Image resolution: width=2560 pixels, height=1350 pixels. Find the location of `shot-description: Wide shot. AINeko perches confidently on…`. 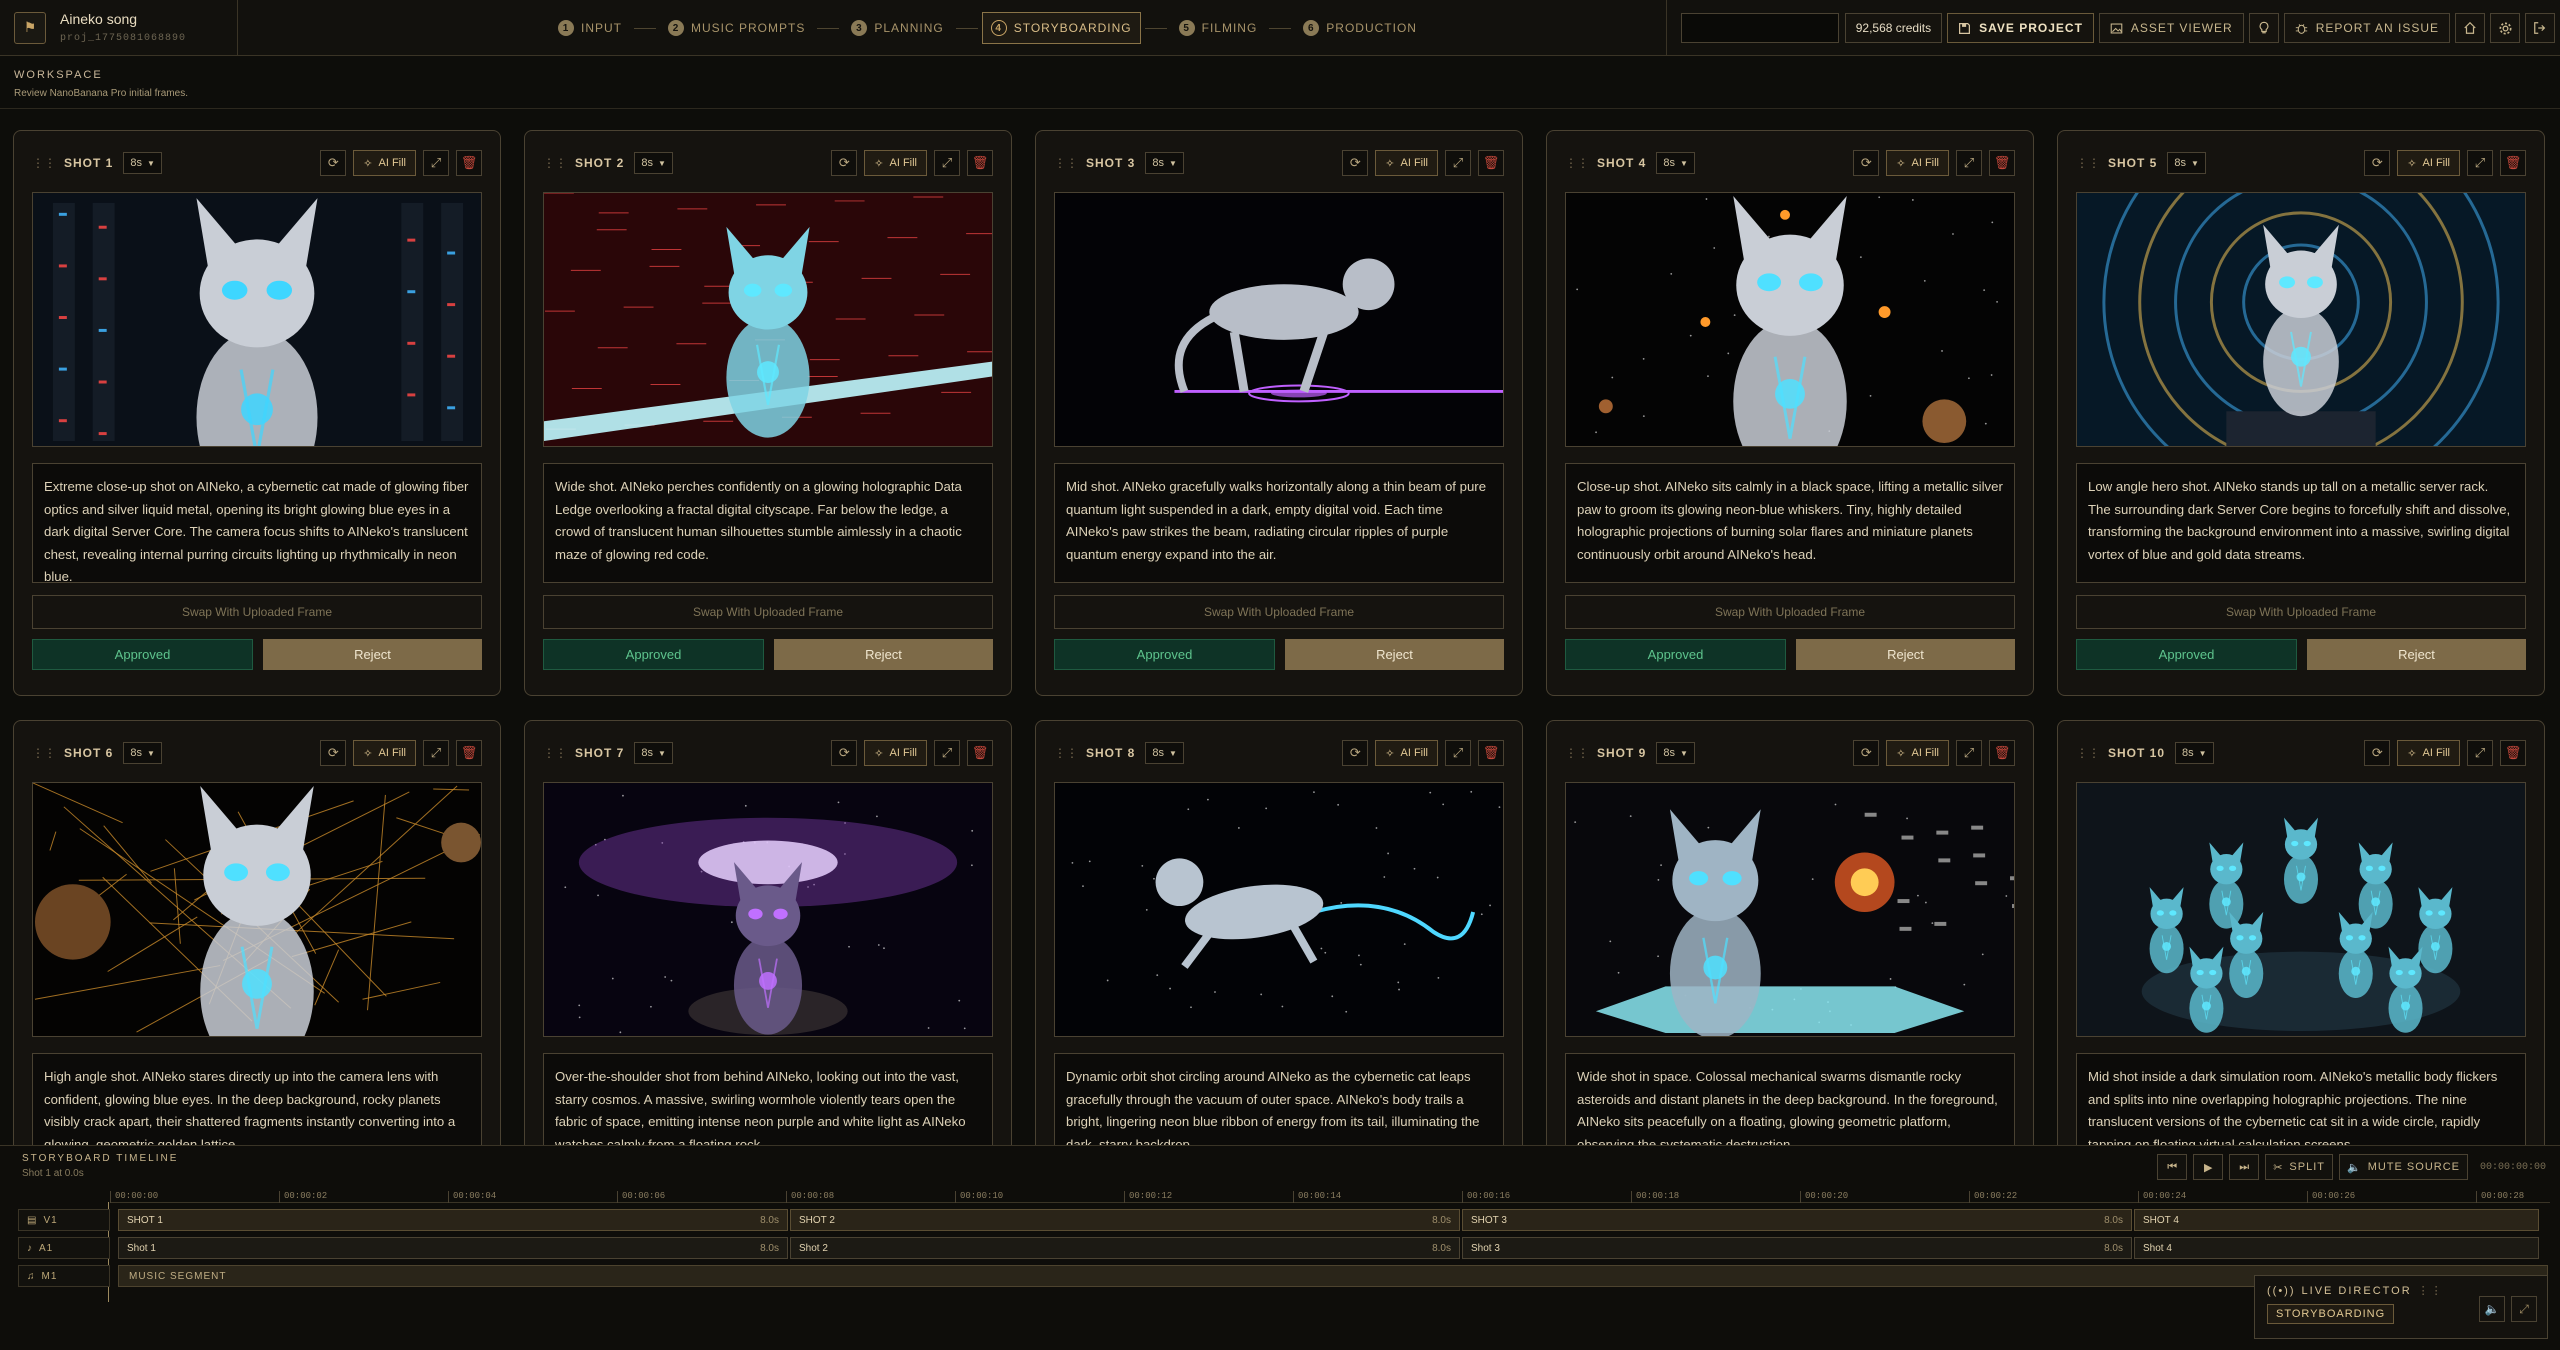

shot-description: Wide shot. AINeko perches confidently on… is located at coordinates (768, 523).